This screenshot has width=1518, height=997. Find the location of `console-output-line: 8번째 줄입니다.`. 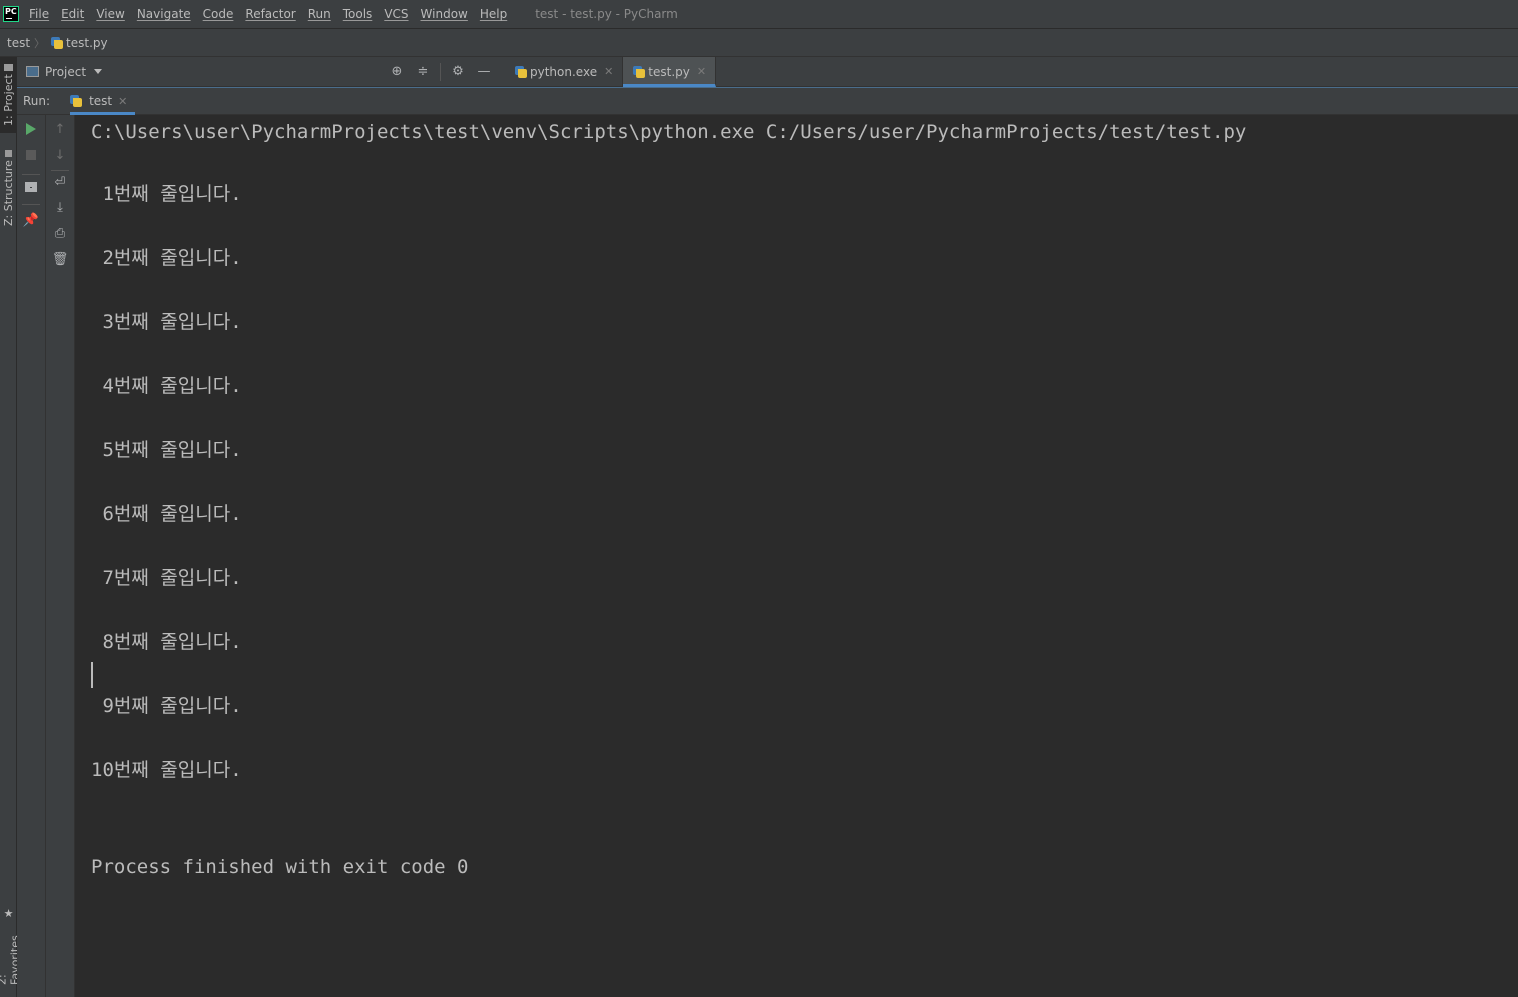

console-output-line: 8번째 줄입니다. is located at coordinates (166, 642).